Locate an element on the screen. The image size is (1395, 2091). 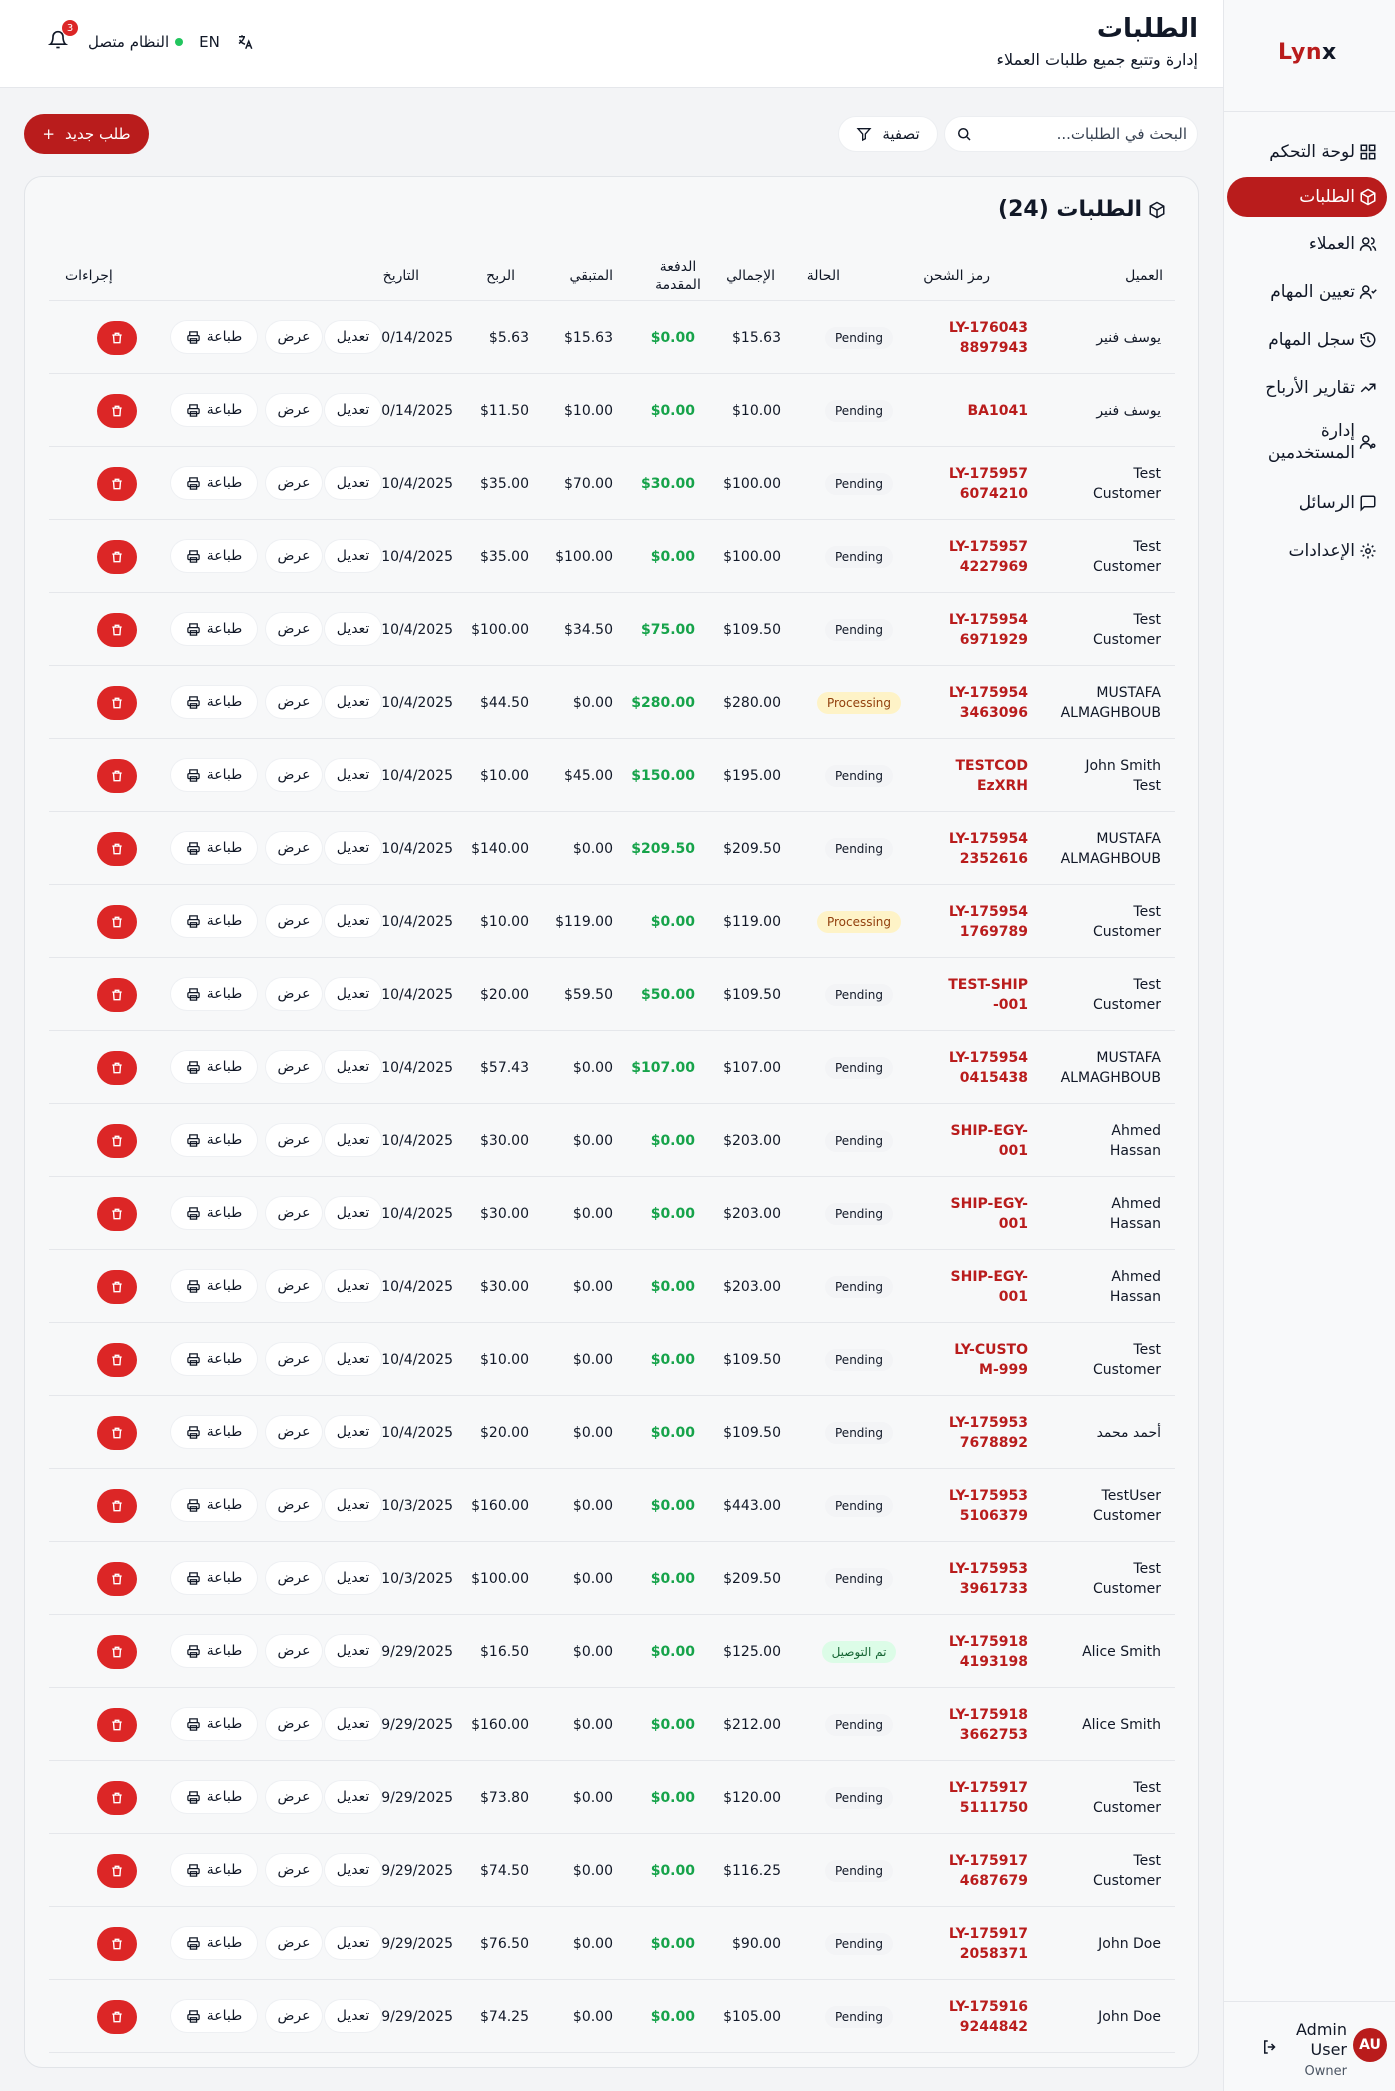
cell-shipping-code: LY-1759576074210 is located at coordinates (968, 483).